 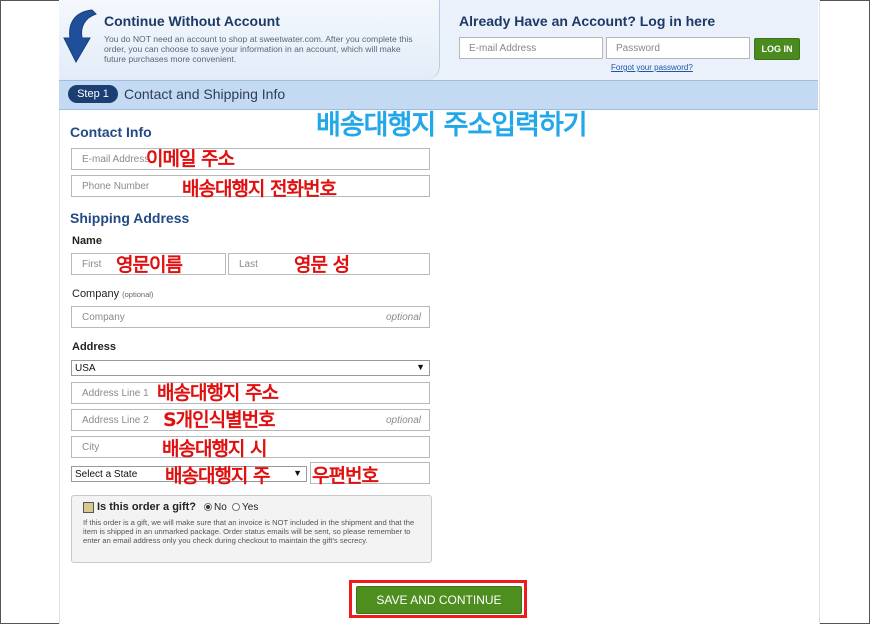 I want to click on step-badge: Step 1, so click(x=93, y=94).